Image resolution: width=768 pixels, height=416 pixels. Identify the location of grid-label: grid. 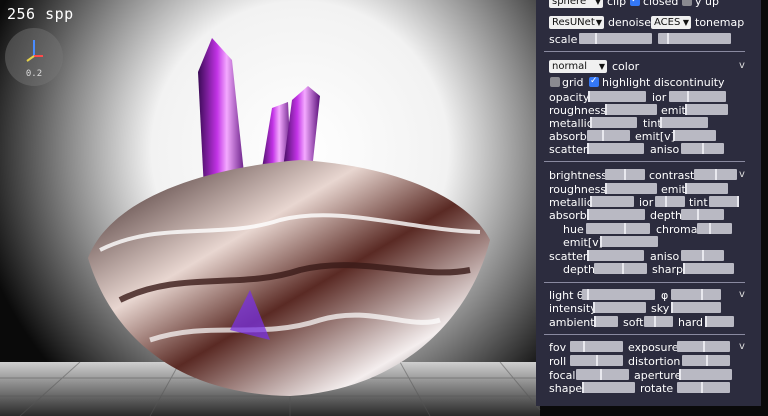
(573, 82).